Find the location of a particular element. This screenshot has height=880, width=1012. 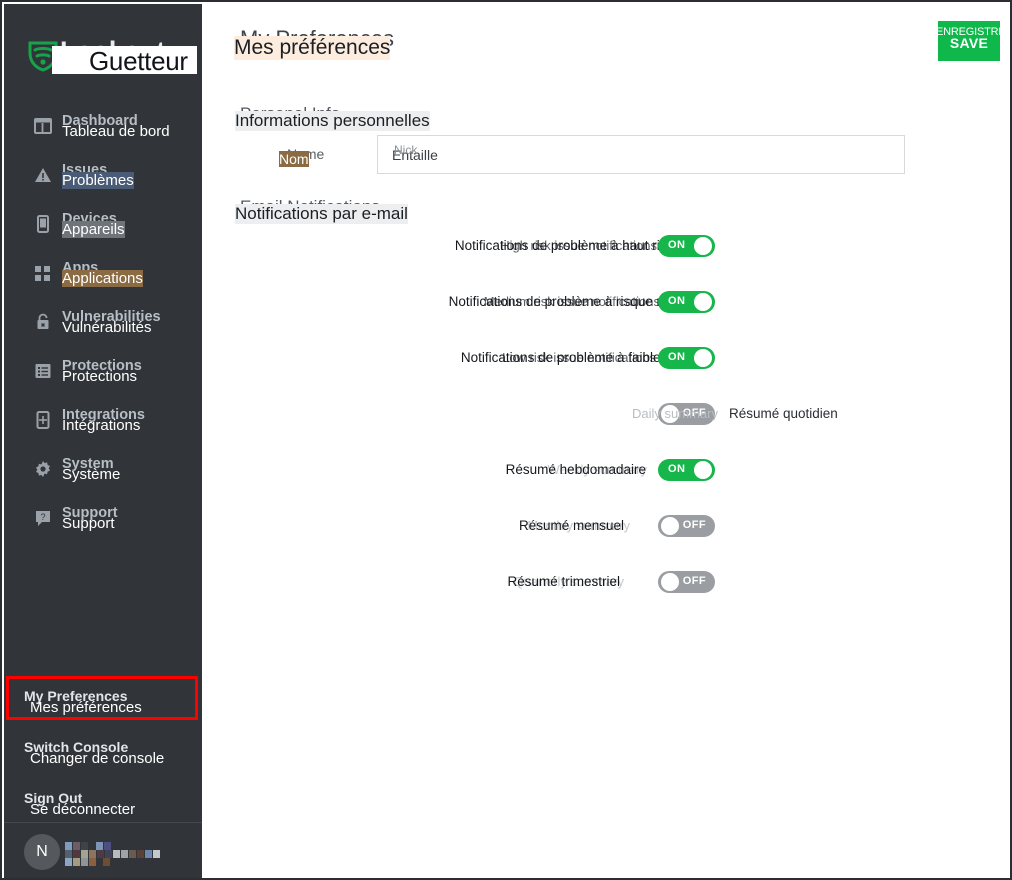

device-icon is located at coordinates (43, 224).